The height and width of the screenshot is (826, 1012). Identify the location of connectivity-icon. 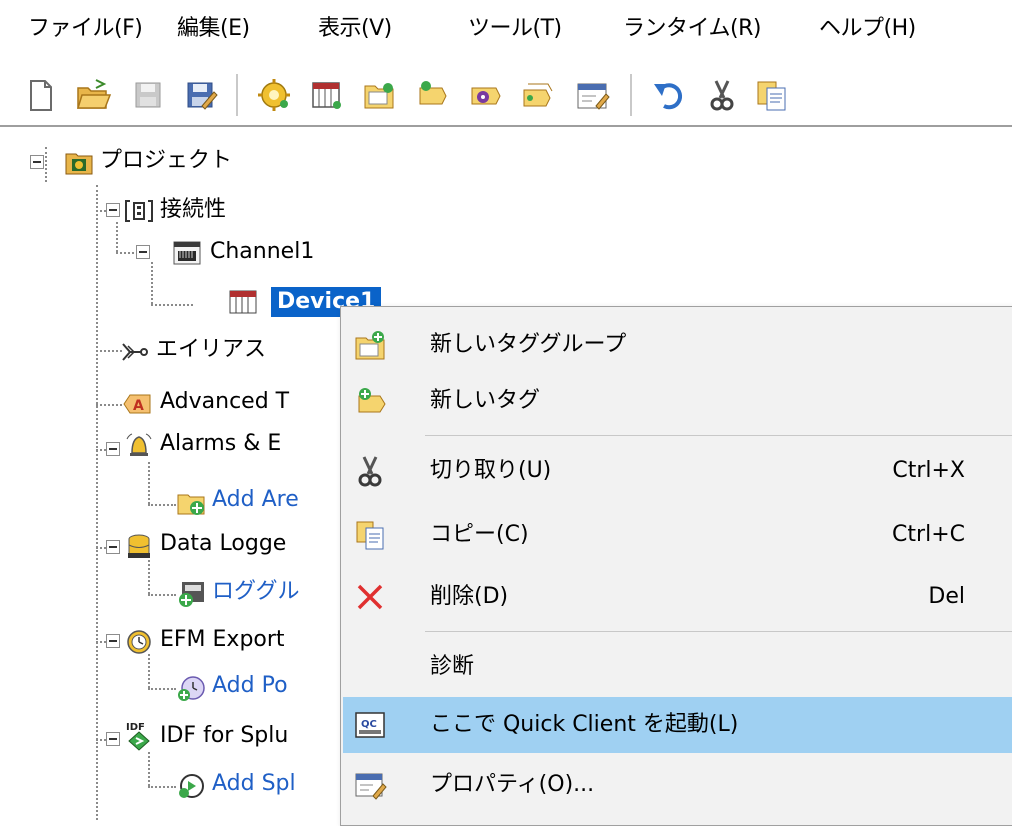
(139, 211).